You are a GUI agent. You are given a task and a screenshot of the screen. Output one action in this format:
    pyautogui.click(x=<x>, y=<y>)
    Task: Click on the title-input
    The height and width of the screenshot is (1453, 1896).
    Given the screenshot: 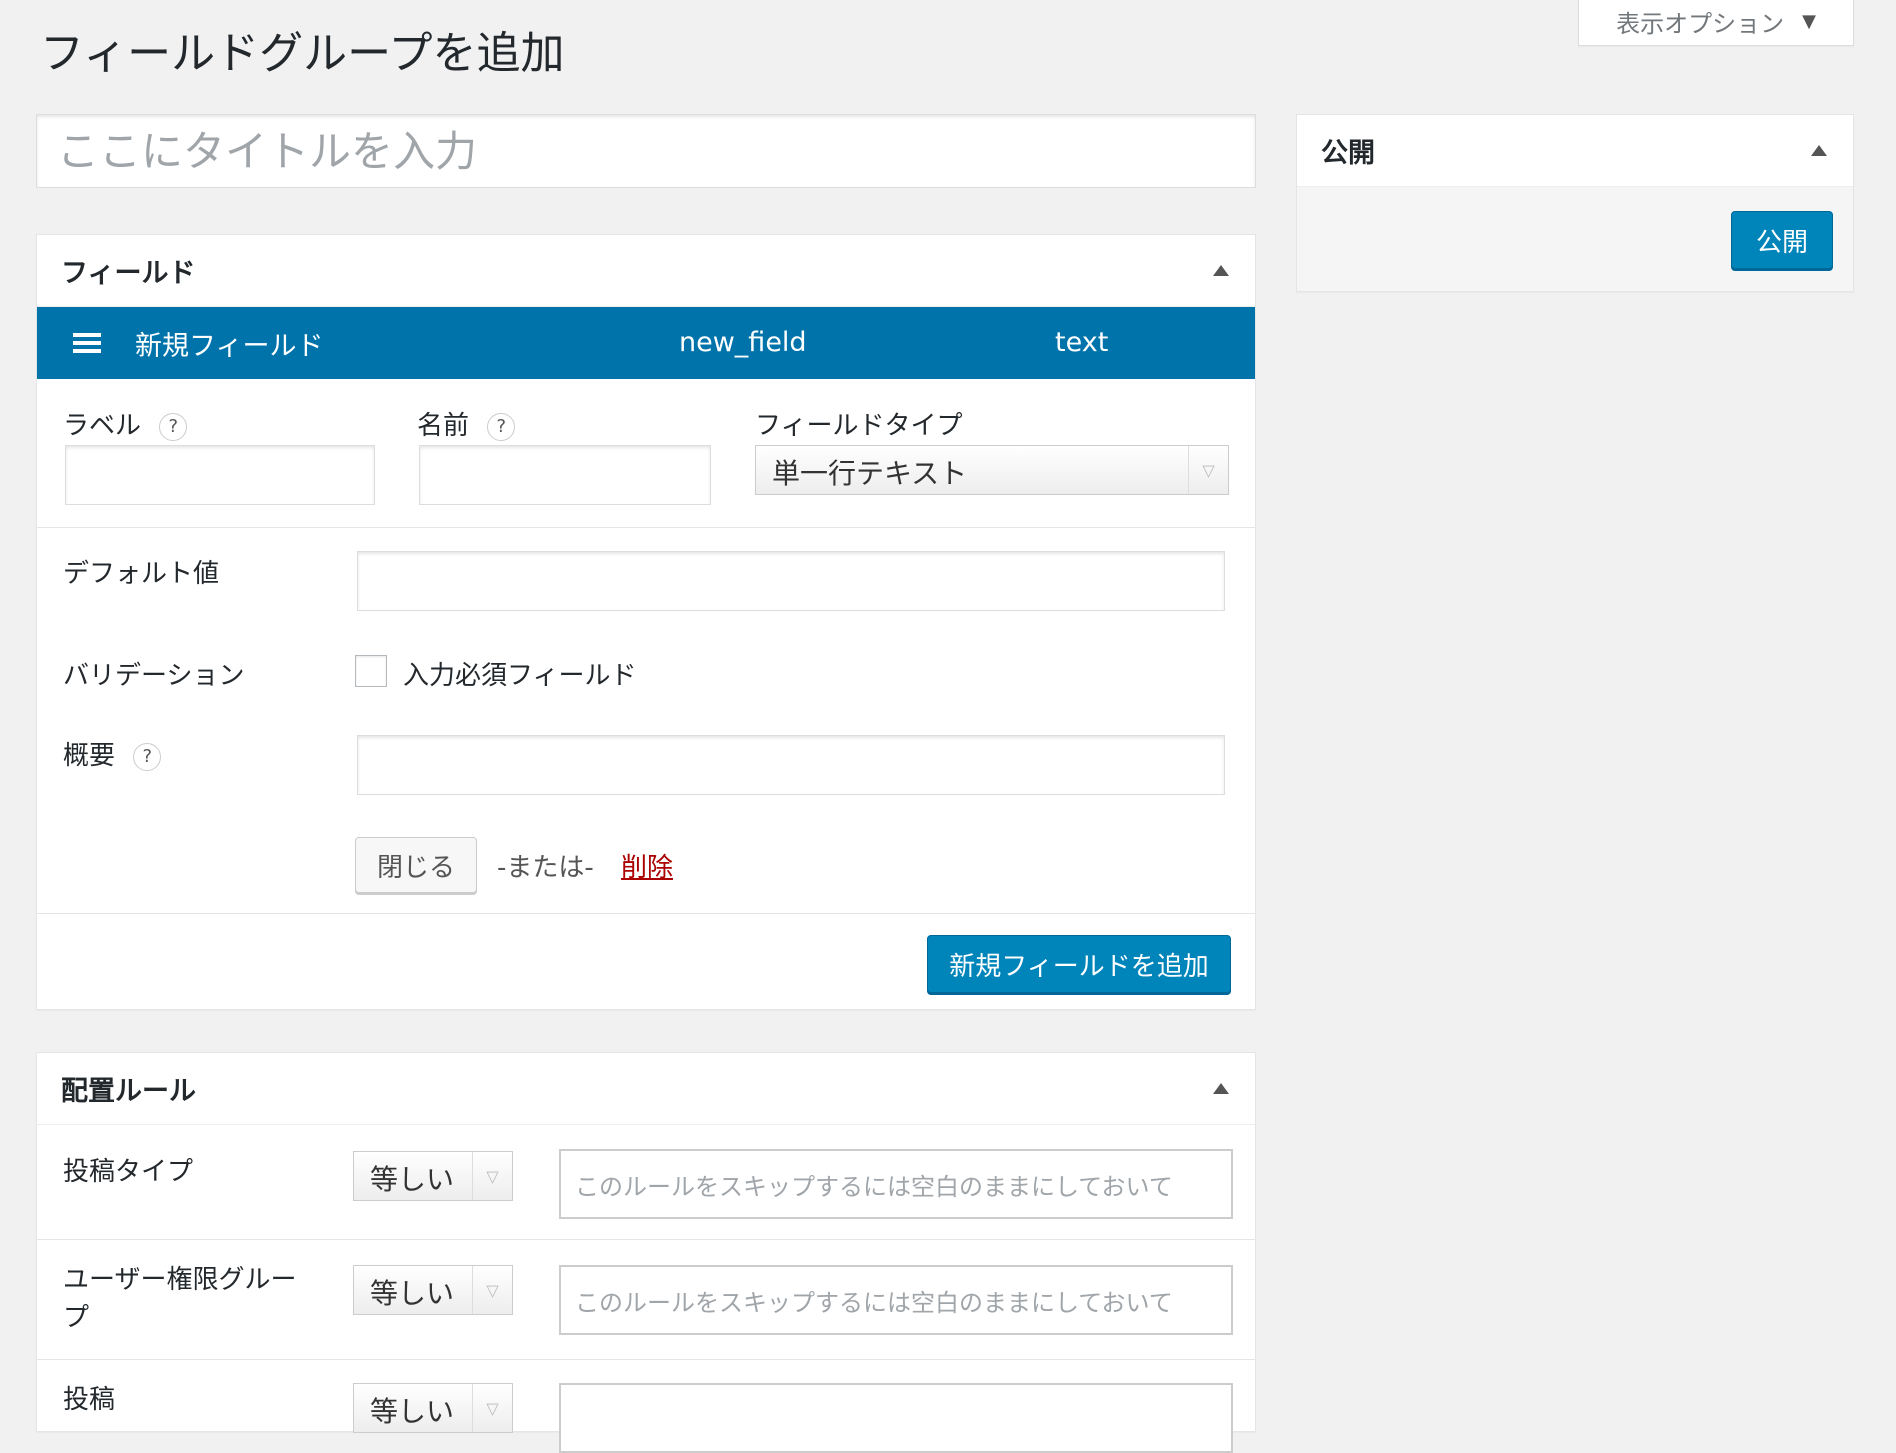 What is the action you would take?
    pyautogui.click(x=646, y=151)
    